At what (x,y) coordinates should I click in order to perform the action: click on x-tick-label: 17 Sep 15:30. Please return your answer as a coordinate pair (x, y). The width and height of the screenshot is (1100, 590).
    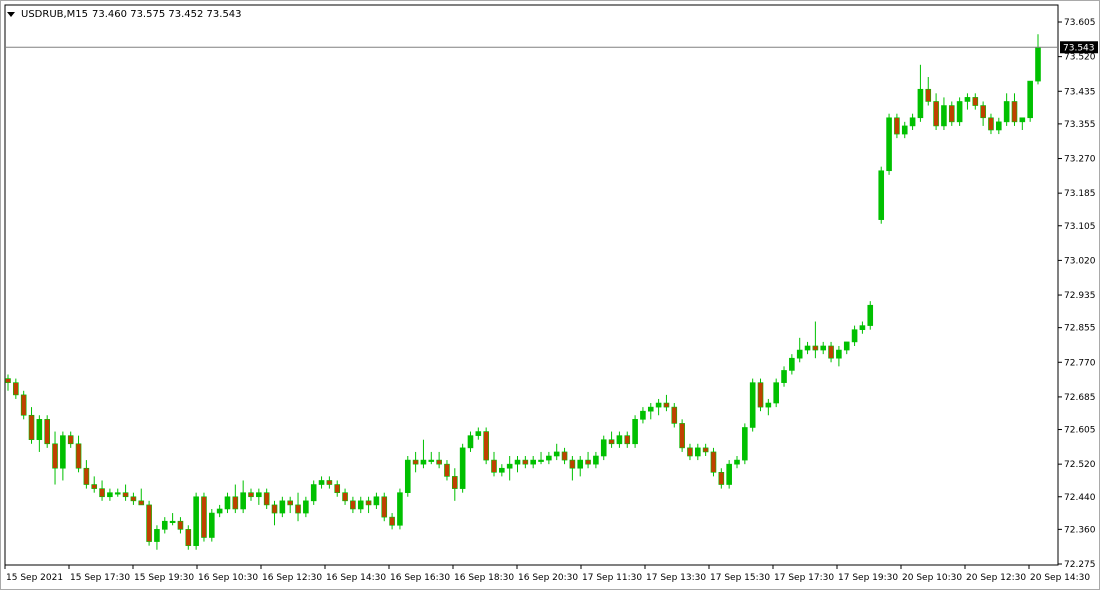
    Looking at the image, I should click on (740, 578).